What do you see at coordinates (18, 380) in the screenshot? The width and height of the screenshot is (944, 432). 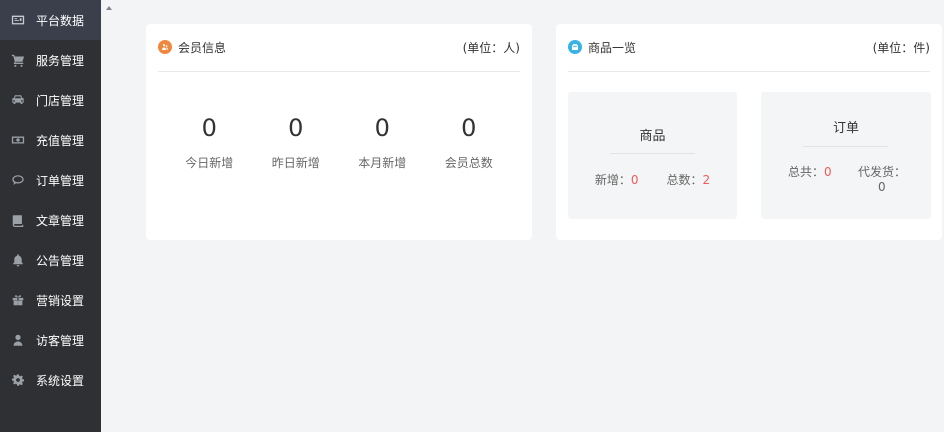 I see `gear-icon` at bounding box center [18, 380].